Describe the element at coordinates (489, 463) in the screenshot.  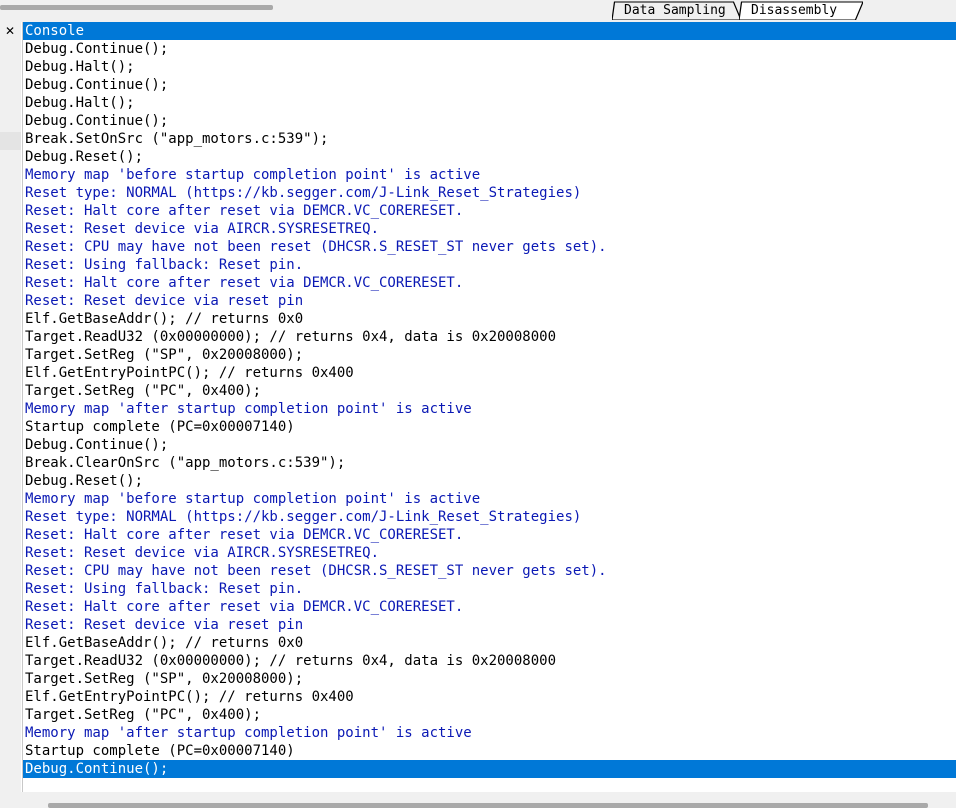
I see `console-line: Break.ClearOnSrc ("app_motors.c:539");` at that location.